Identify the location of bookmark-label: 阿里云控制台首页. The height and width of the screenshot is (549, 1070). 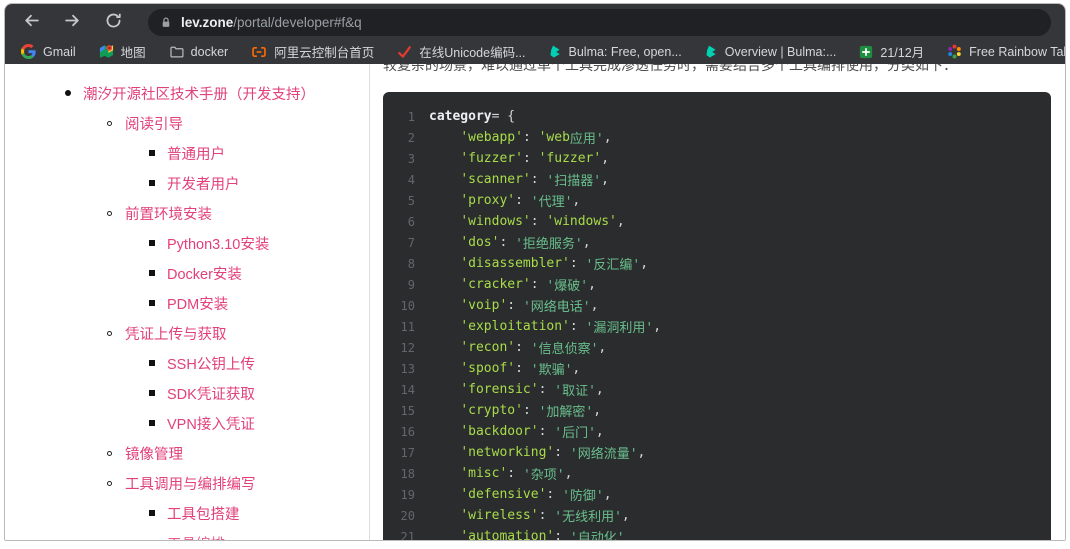
(324, 53).